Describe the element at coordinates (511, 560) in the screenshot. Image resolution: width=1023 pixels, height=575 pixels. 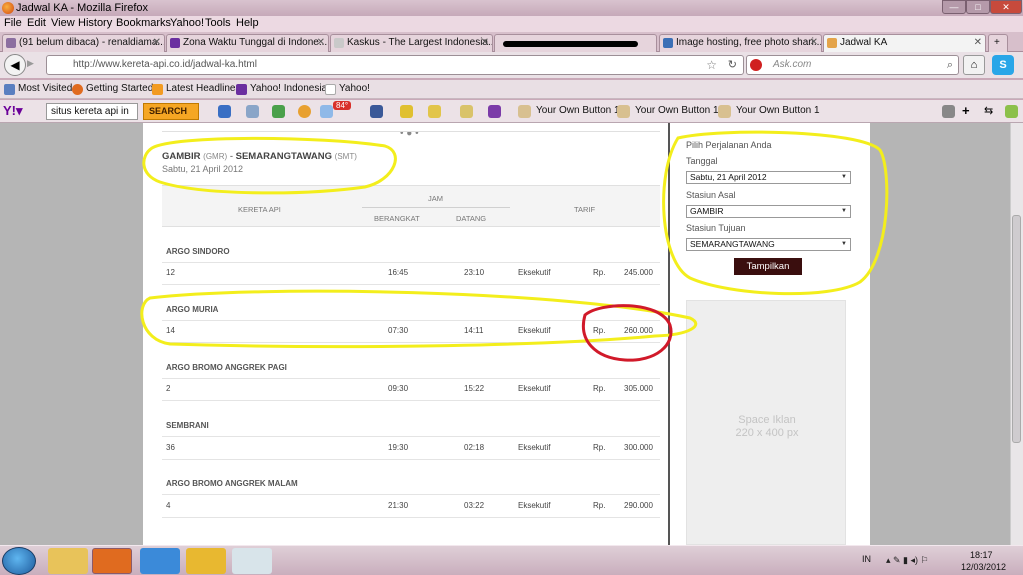
I see `taskbar: IN ▴ ✎ ▮ ◂) ⚐ 18:17 12/03/2012` at that location.